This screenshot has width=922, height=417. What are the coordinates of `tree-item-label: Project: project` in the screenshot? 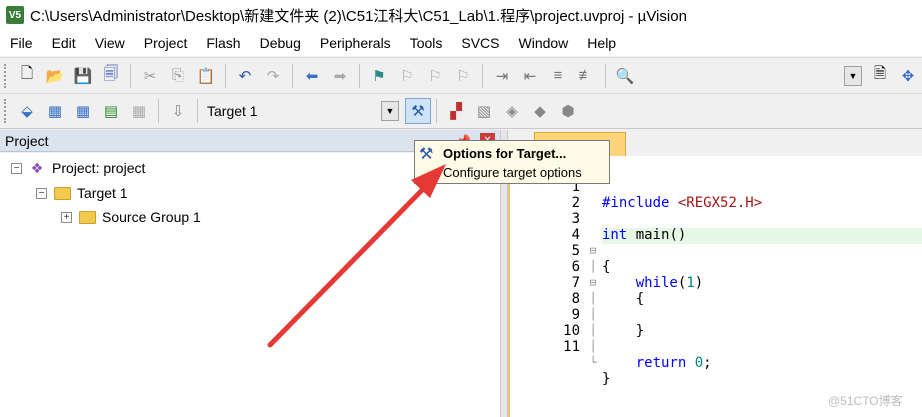 It's located at (99, 168).